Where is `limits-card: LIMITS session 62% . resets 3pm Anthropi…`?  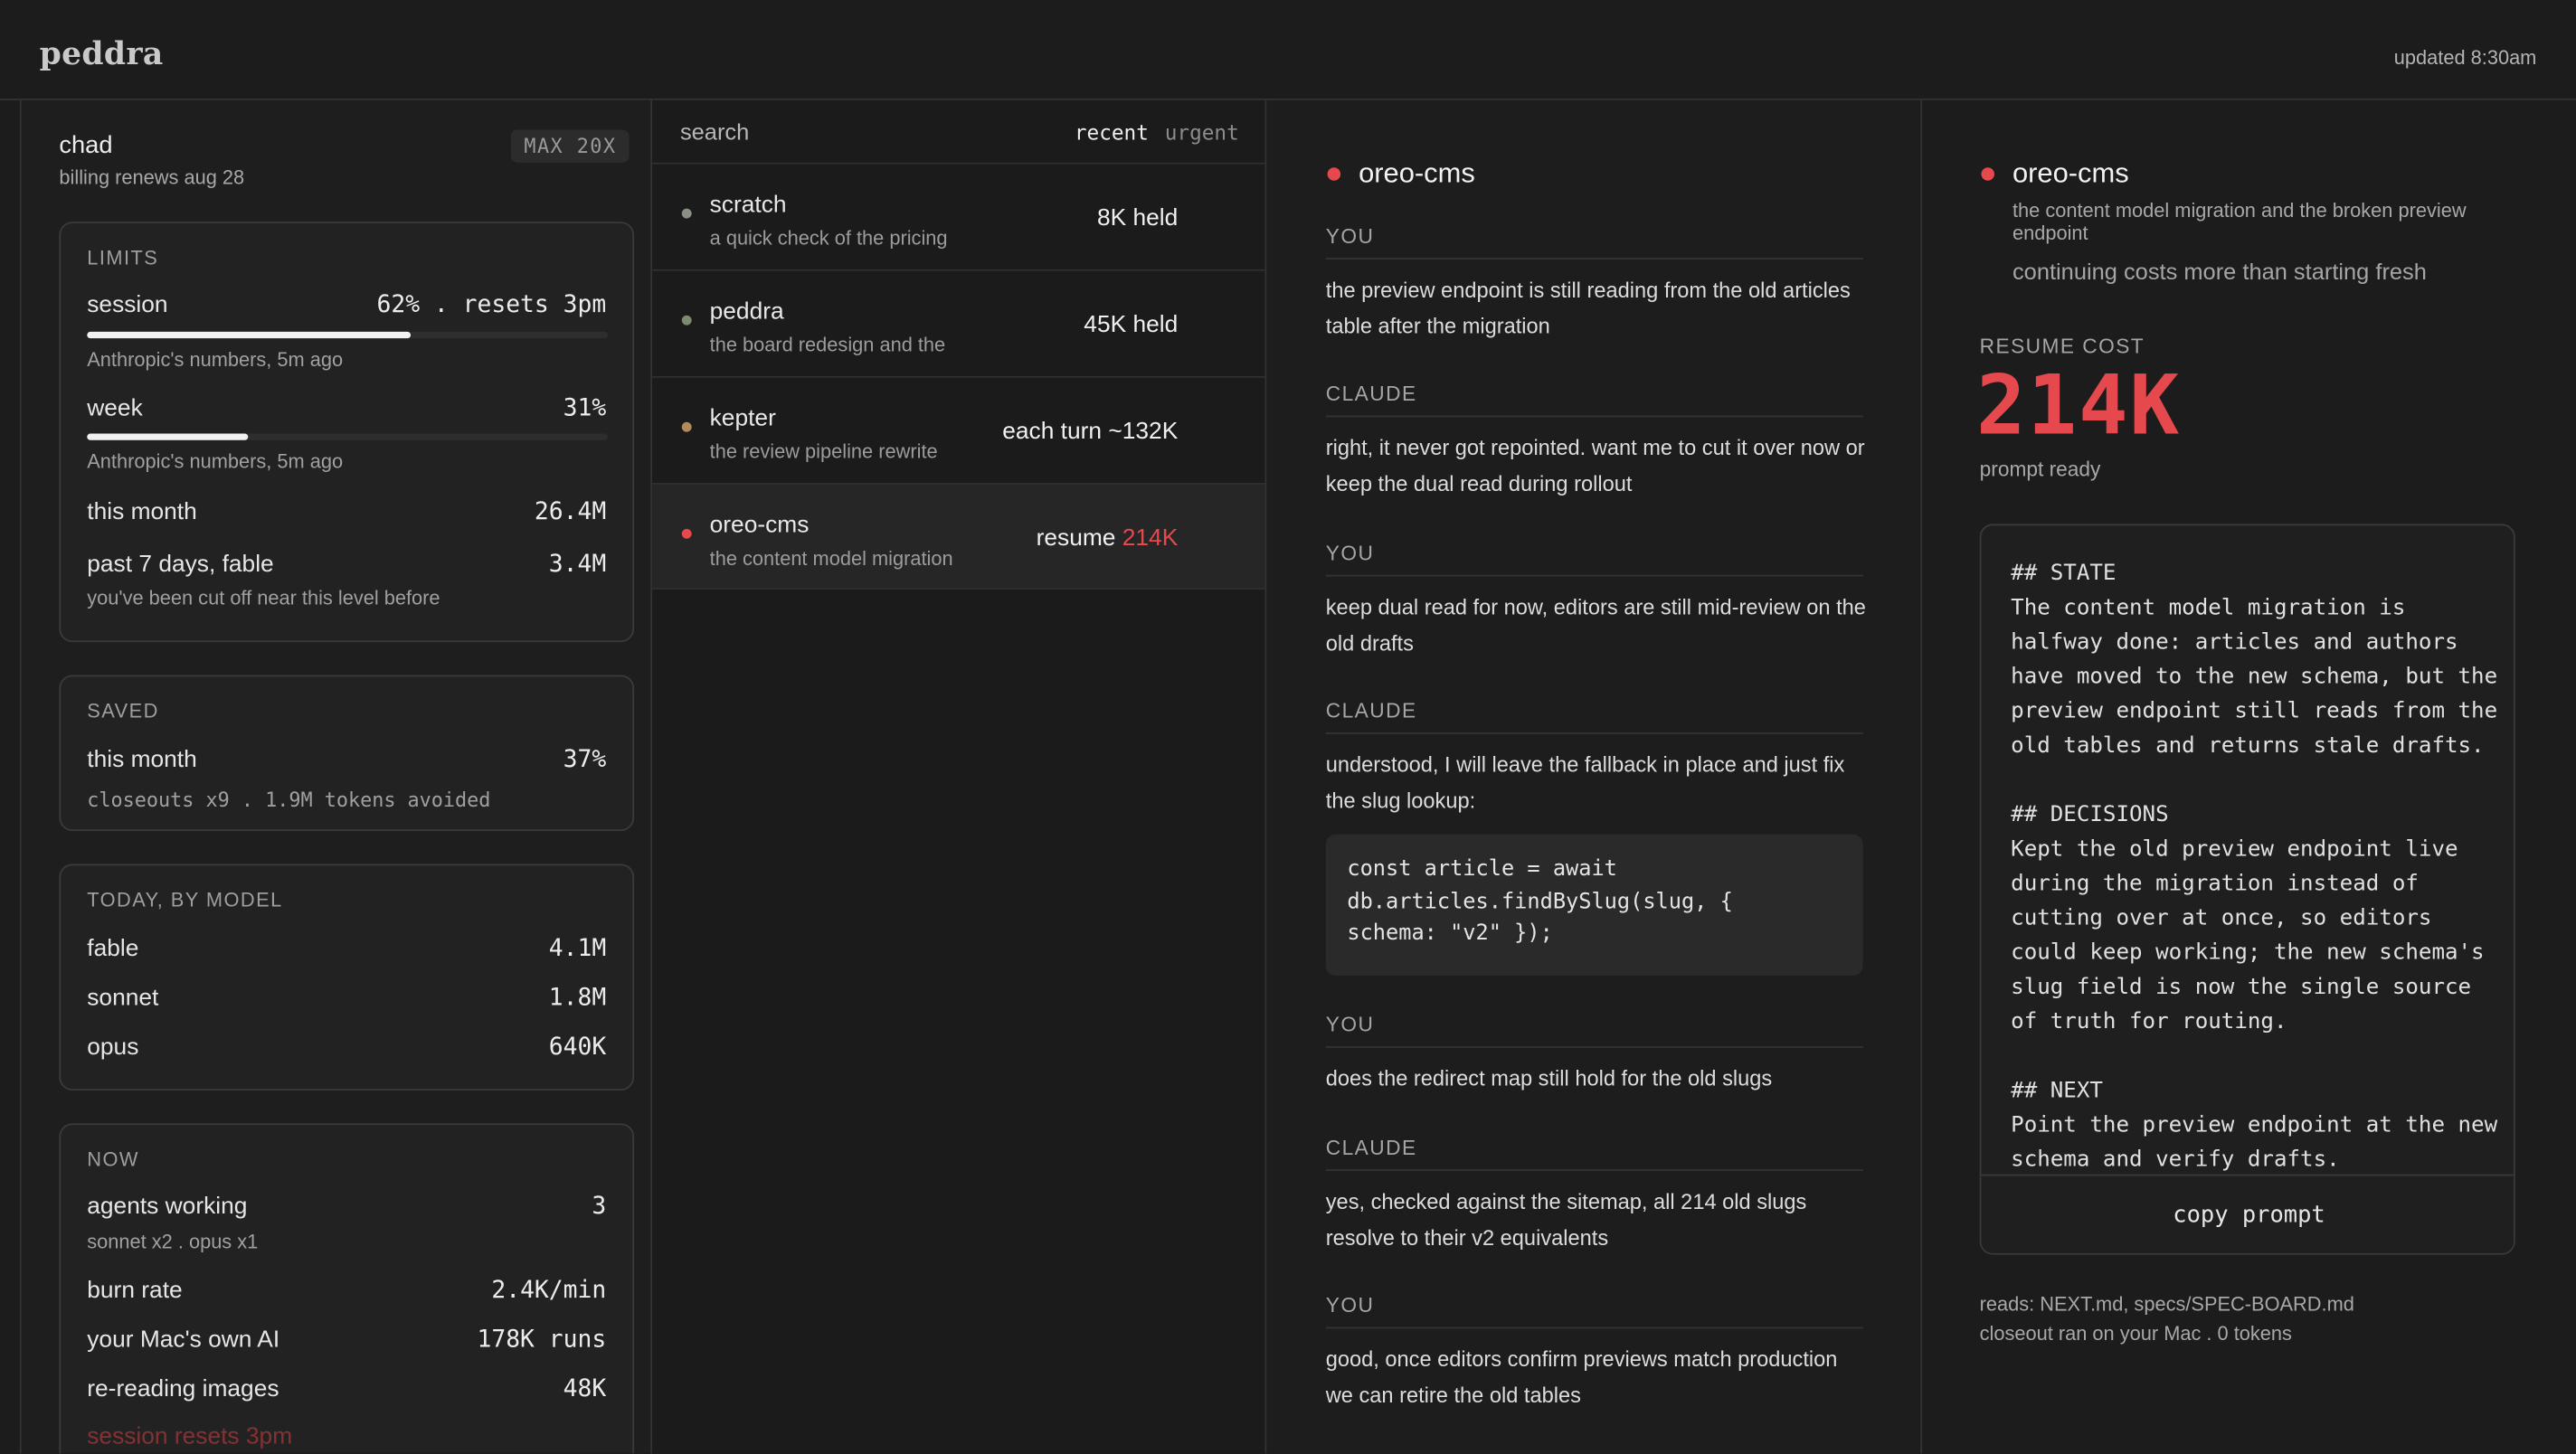 limits-card: LIMITS session 62% . resets 3pm Anthropi… is located at coordinates (347, 432).